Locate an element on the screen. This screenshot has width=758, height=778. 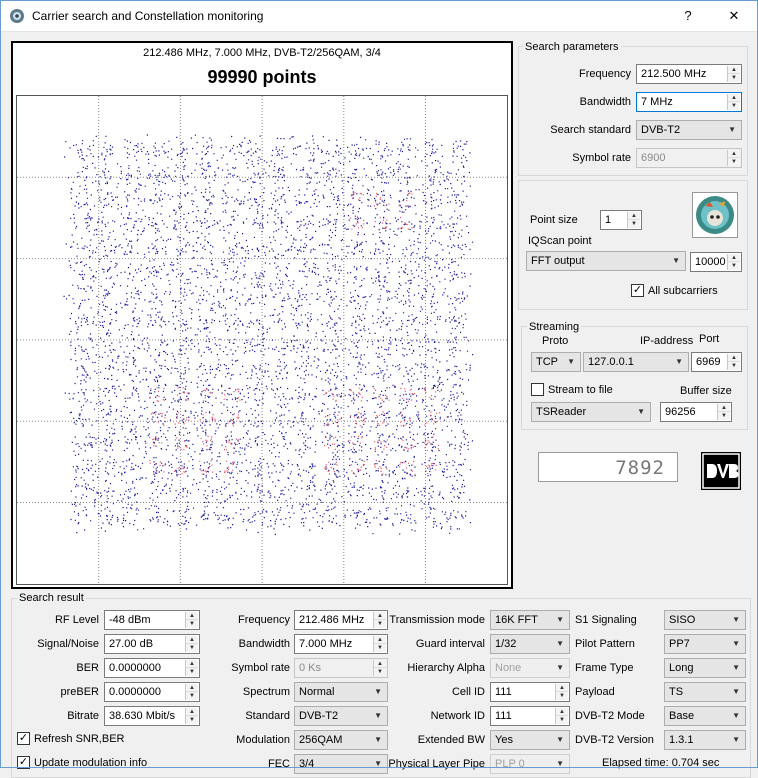
symbol-rate-input: 6900 ▲ ▼ is located at coordinates (689, 158).